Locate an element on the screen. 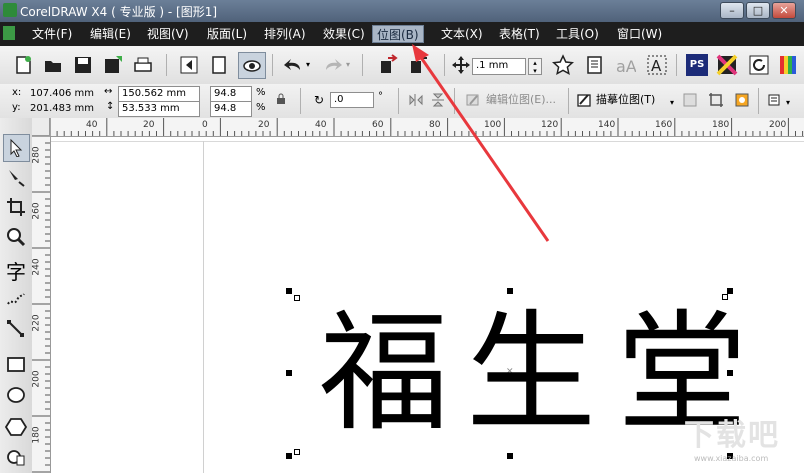  watermark: 下载吧 www.xiazaiba.com is located at coordinates (743, 440).